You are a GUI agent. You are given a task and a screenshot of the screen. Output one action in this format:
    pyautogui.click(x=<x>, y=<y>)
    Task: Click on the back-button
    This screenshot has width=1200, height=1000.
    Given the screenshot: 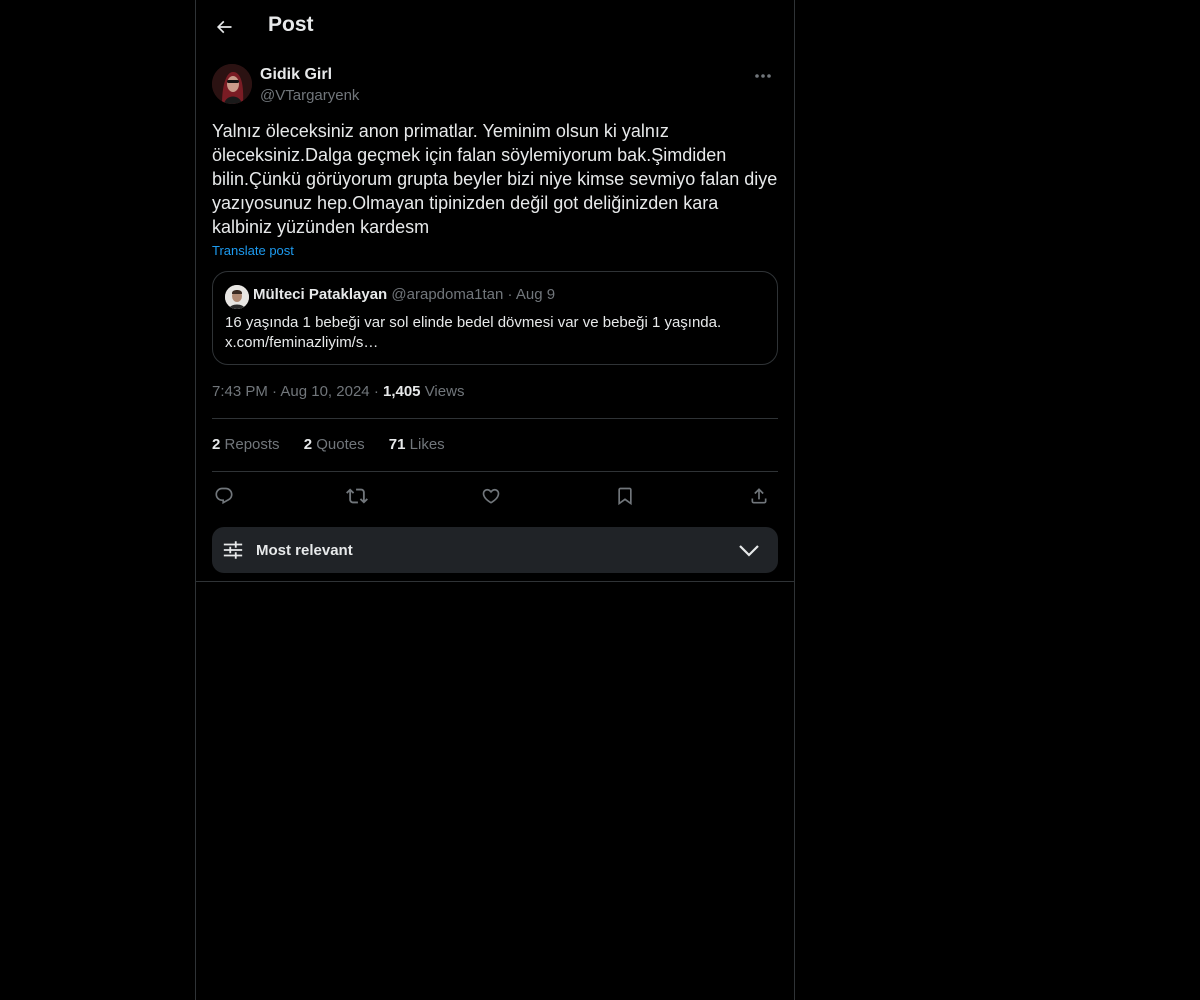 What is the action you would take?
    pyautogui.click(x=224, y=27)
    